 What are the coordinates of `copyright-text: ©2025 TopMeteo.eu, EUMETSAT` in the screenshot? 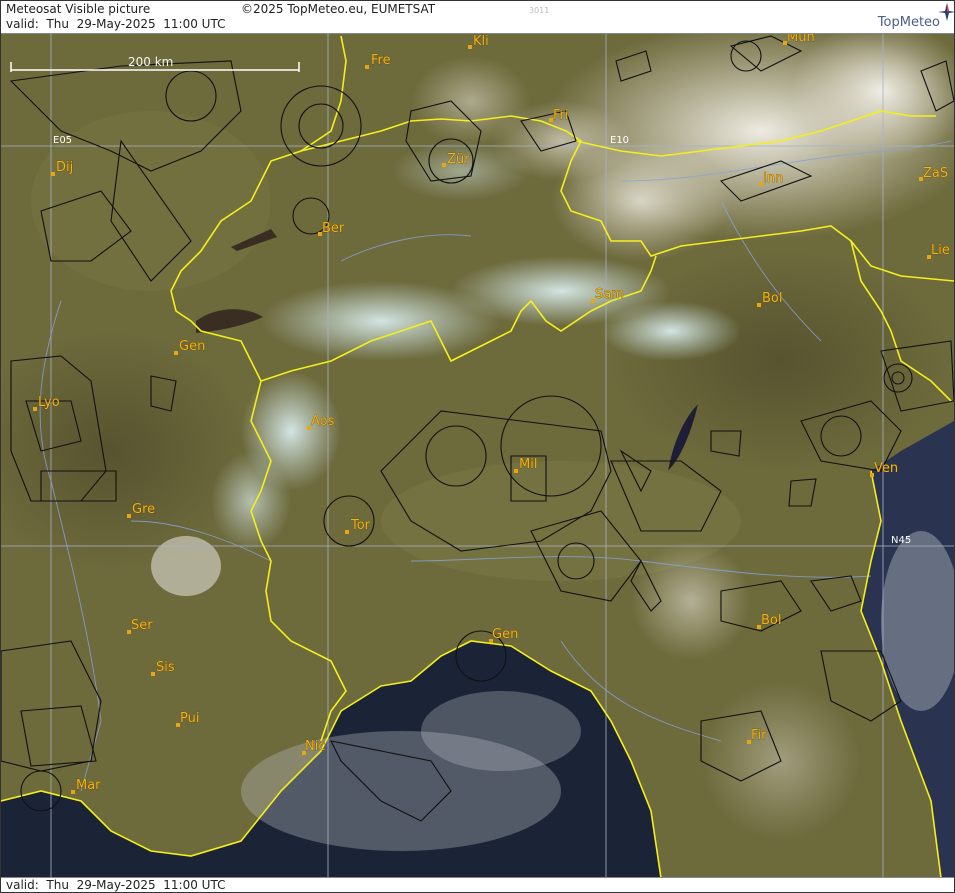 It's located at (338, 9).